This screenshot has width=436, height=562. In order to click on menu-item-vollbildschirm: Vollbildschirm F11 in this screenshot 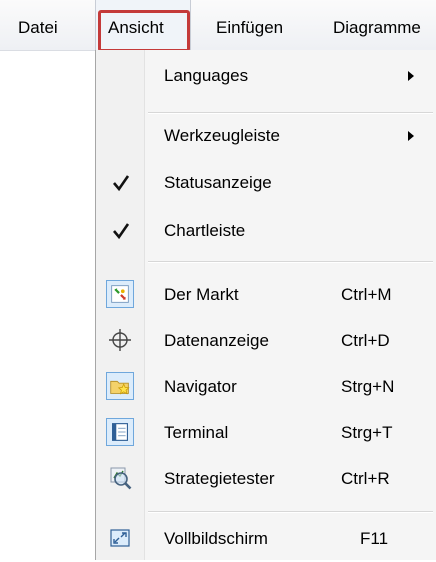, I will do `click(266, 539)`.